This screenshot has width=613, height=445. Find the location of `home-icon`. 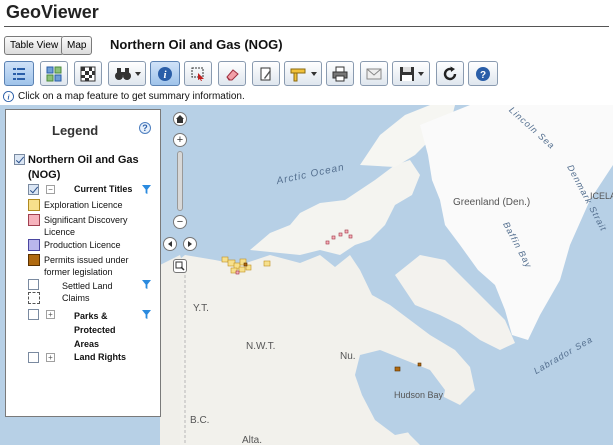

home-icon is located at coordinates (180, 119).